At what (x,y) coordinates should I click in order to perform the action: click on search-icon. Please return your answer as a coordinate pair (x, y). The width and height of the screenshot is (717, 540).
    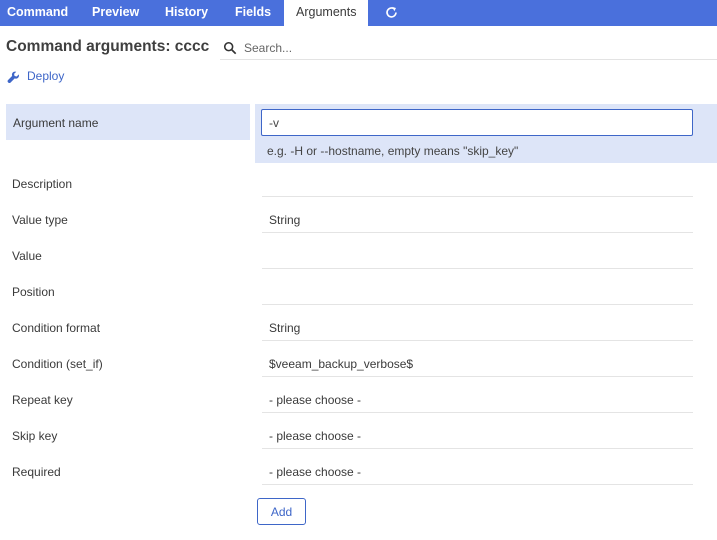
    Looking at the image, I should click on (230, 48).